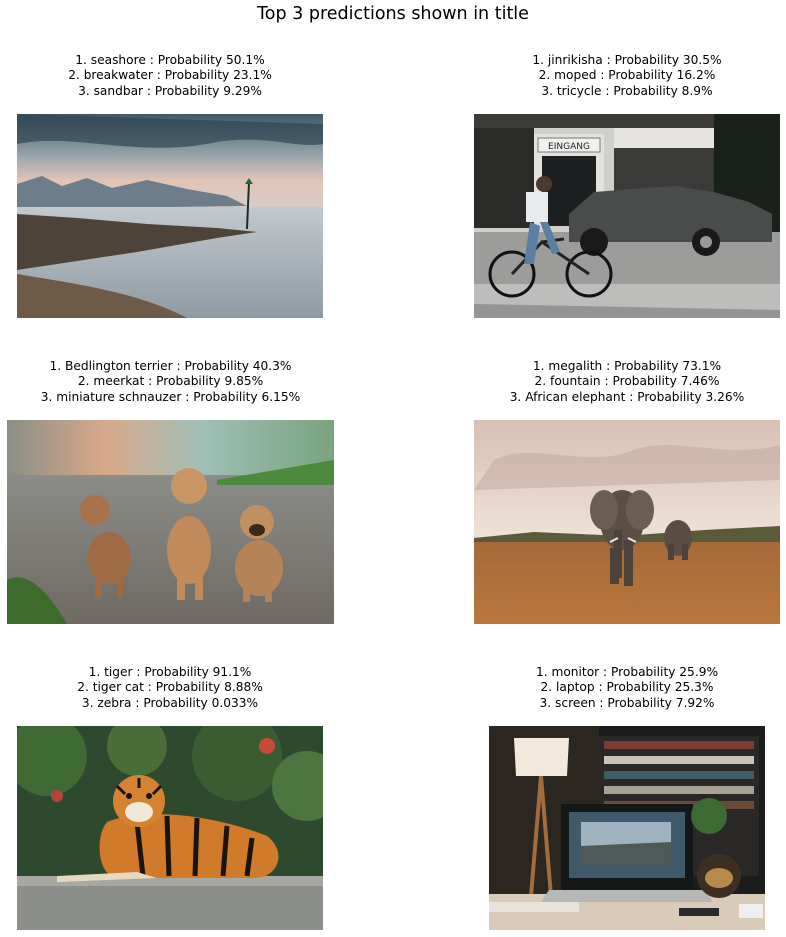  Describe the element at coordinates (393, 14) in the screenshot. I see `figure-title: Top 3 predictions shown in title` at that location.